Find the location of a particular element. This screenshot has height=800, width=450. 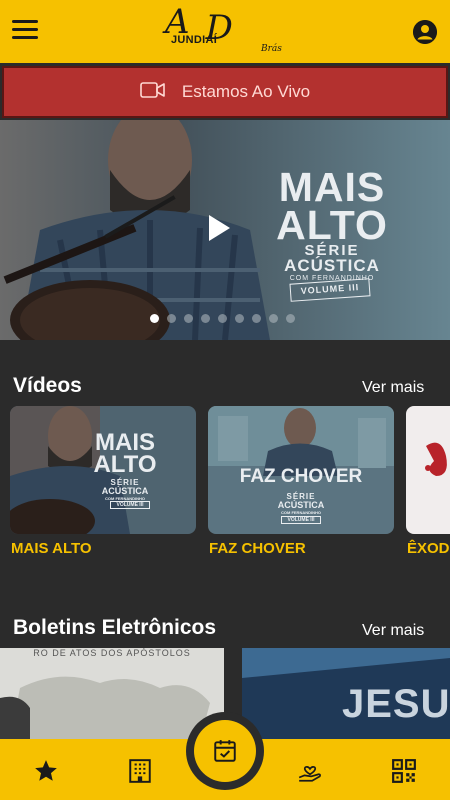

bulletin-thumbnail is located at coordinates (112, 694).